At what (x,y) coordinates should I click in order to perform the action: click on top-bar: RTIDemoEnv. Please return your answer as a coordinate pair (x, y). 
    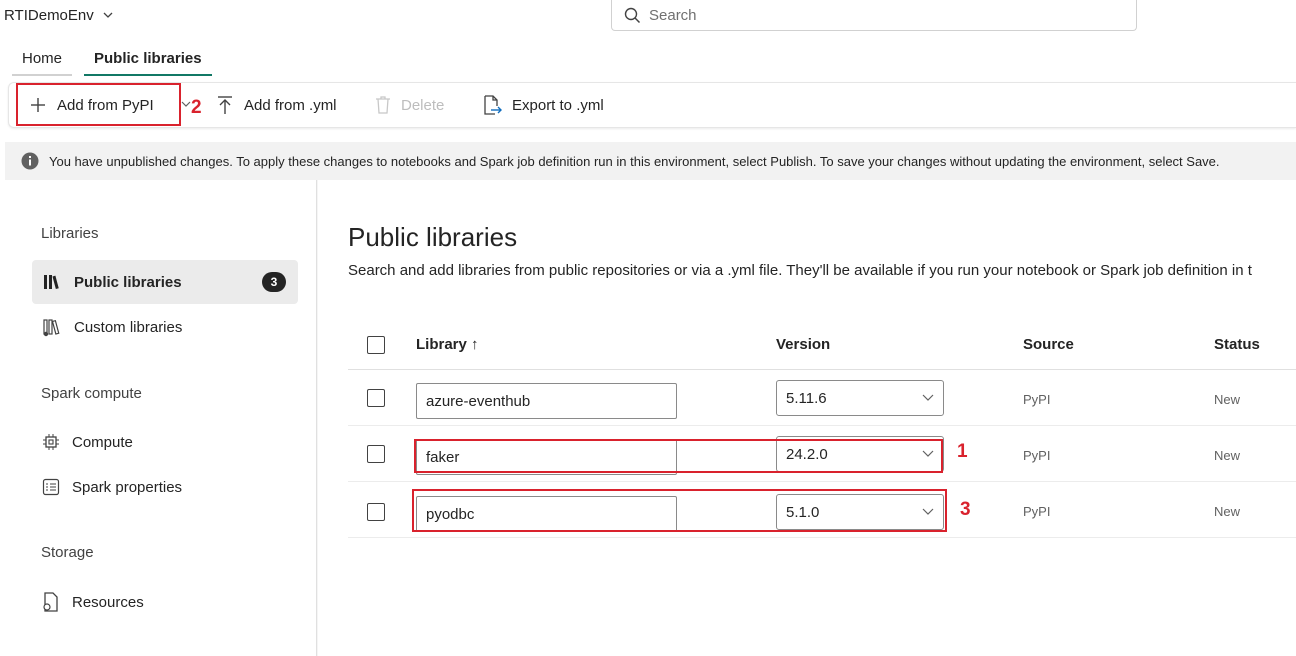
    Looking at the image, I should click on (648, 20).